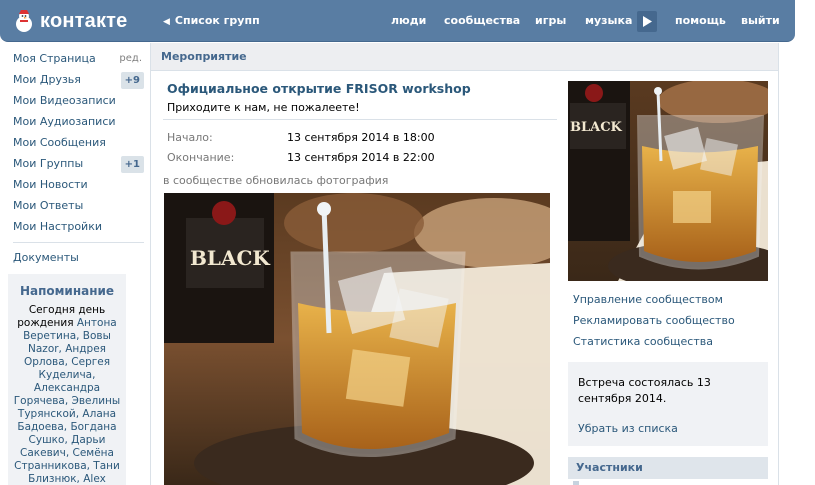 This screenshot has width=815, height=485. I want to click on start-label: Начало:, so click(190, 137).